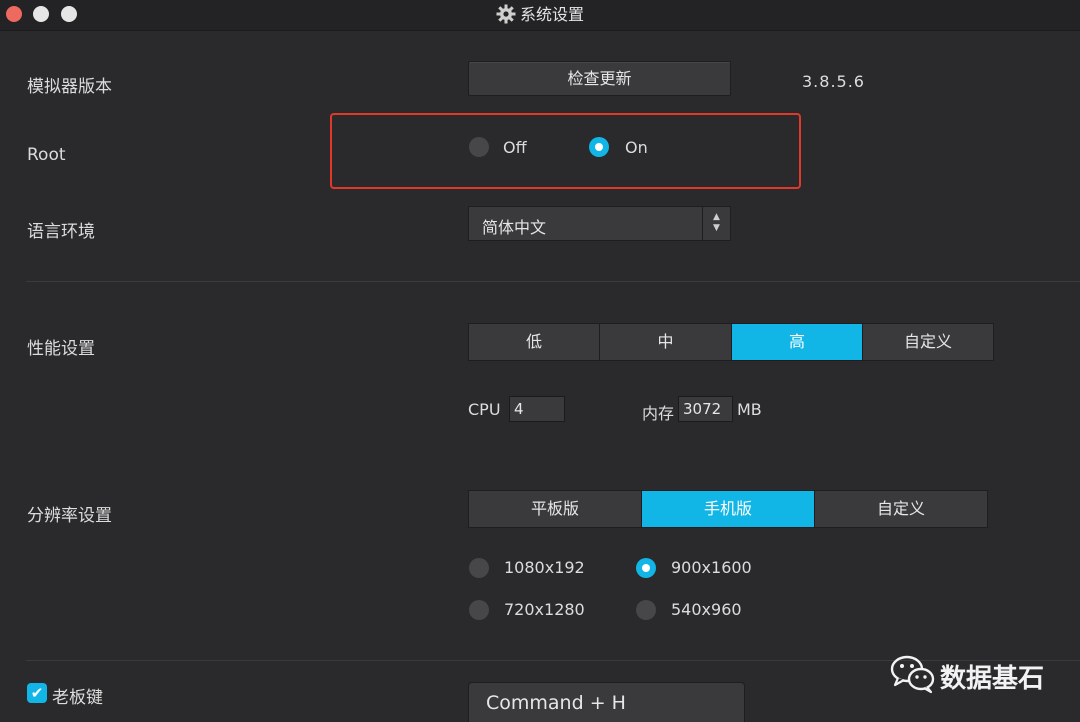 Image resolution: width=1080 pixels, height=722 pixels. What do you see at coordinates (506, 14) in the screenshot?
I see `gear-icon` at bounding box center [506, 14].